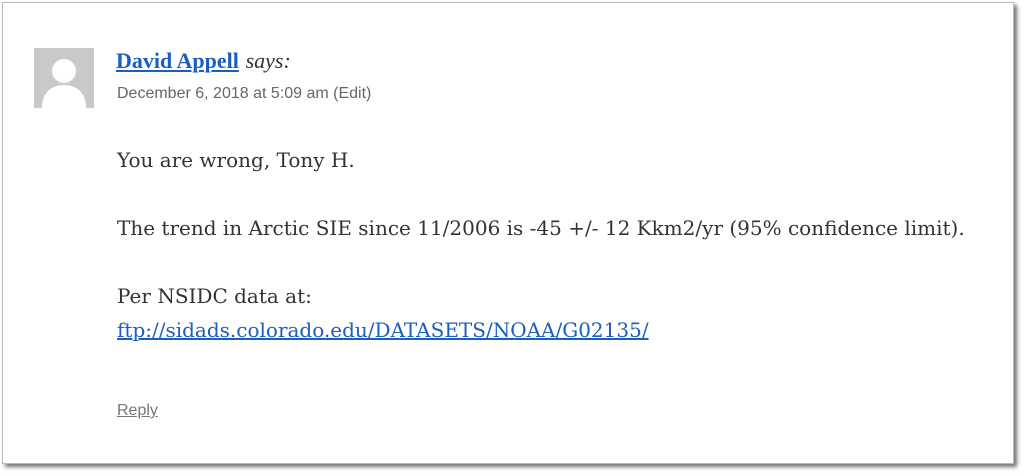 The image size is (1024, 476). What do you see at coordinates (352, 93) in the screenshot?
I see `edit-link: (Edit)` at bounding box center [352, 93].